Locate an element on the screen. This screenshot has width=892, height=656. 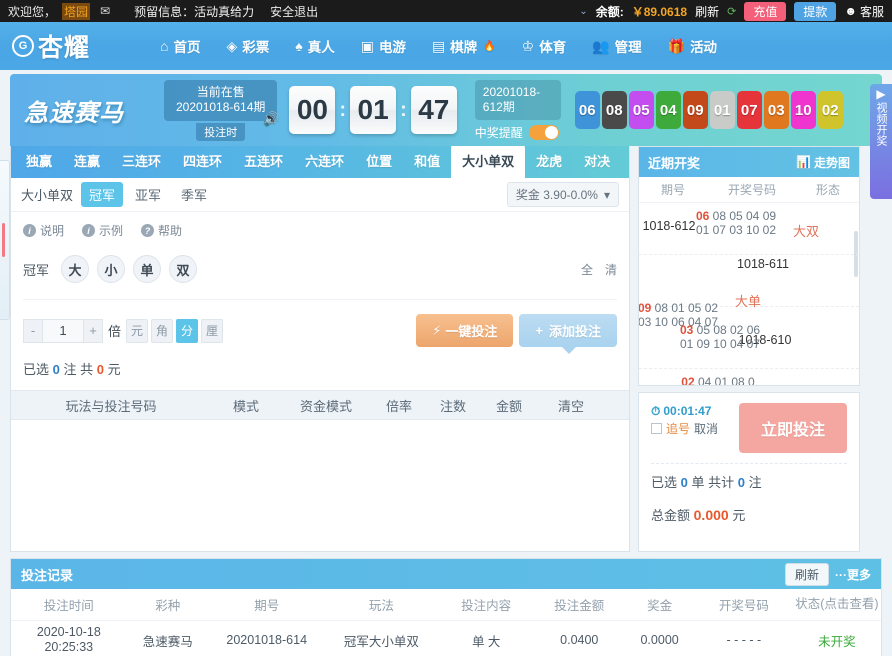
recent-draws-header: 近期开奖 📊 走势图 is located at coordinates (749, 162).